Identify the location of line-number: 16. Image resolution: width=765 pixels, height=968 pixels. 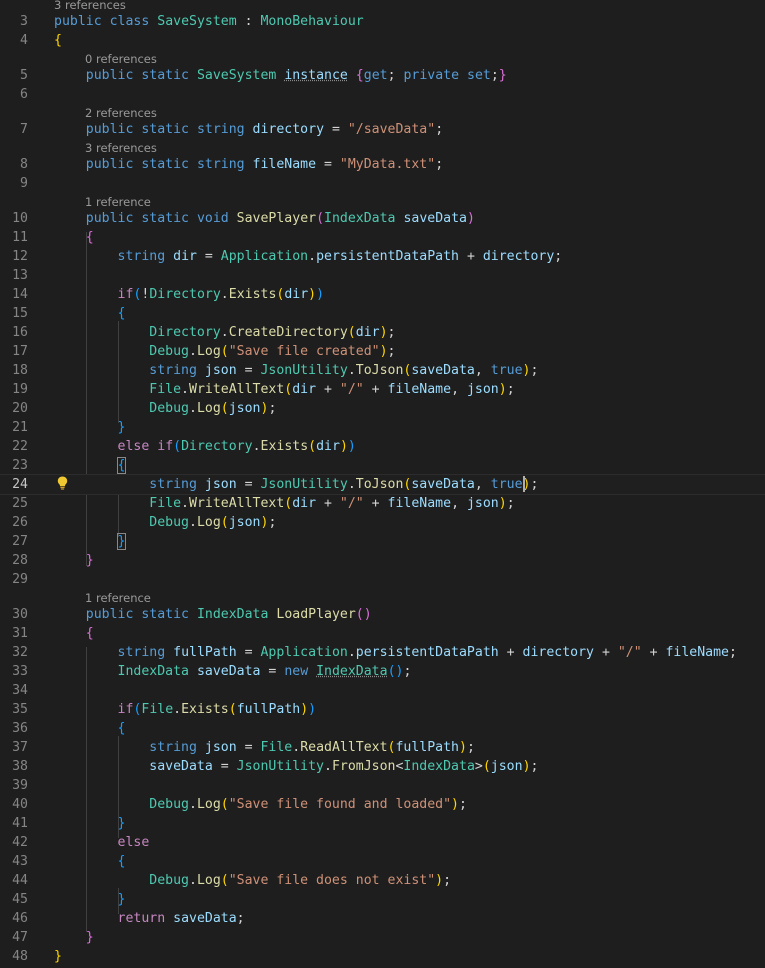
(14, 332).